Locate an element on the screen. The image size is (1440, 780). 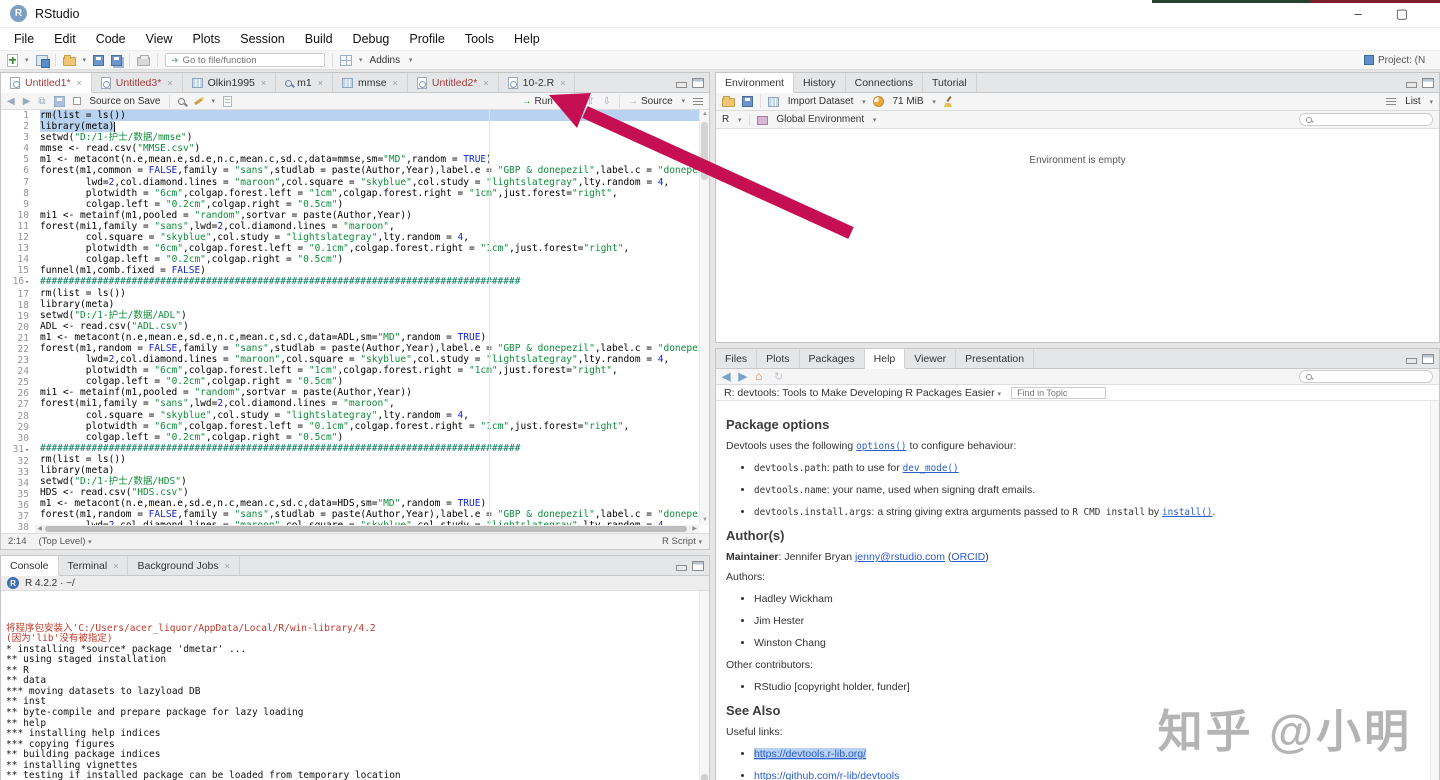
project-selector: Project: (N is located at coordinates (1402, 60).